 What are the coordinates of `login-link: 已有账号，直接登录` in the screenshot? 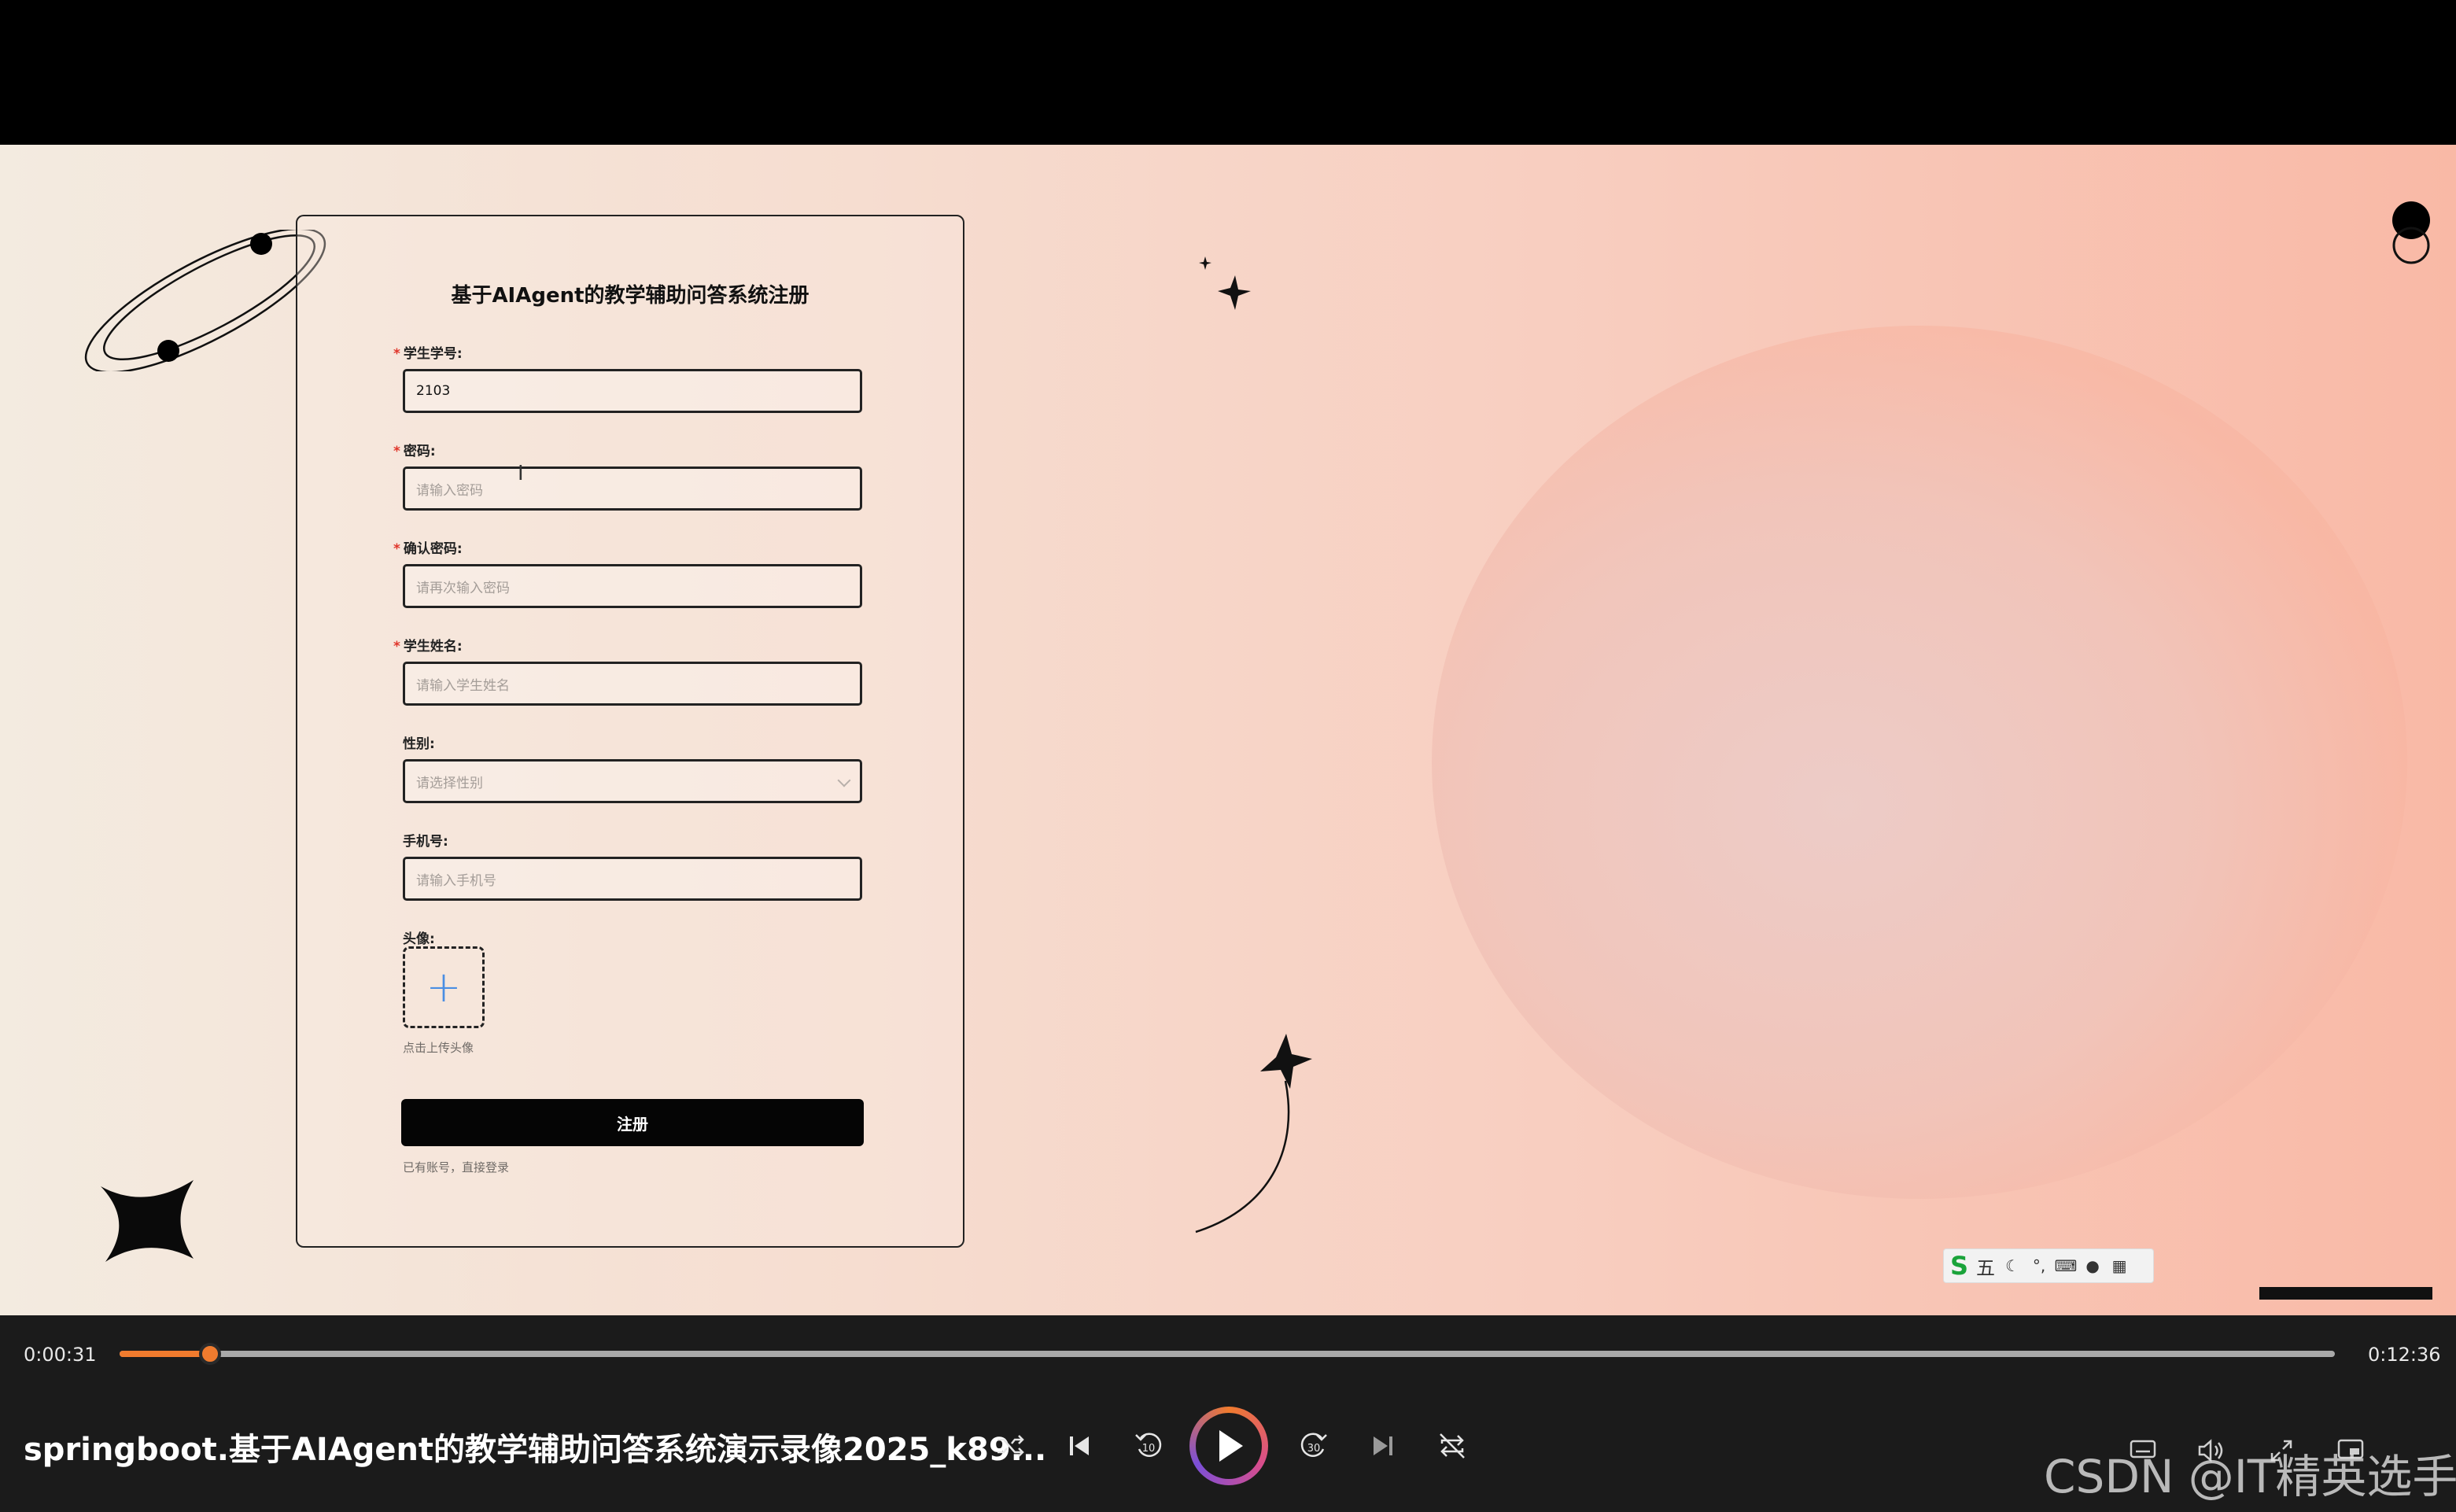 It's located at (456, 1167).